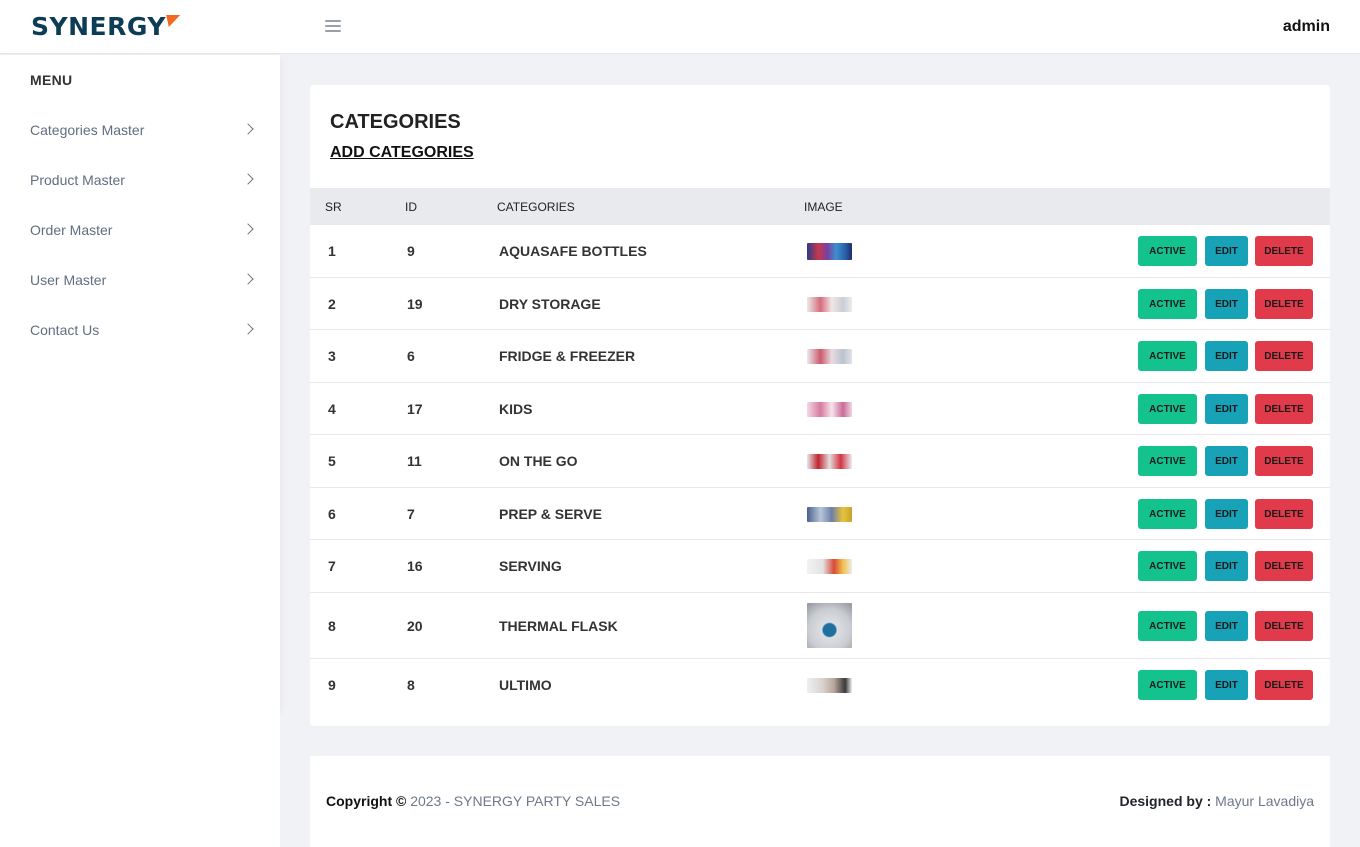 This screenshot has height=847, width=1360. What do you see at coordinates (171, 21) in the screenshot?
I see `logo-mark-icon` at bounding box center [171, 21].